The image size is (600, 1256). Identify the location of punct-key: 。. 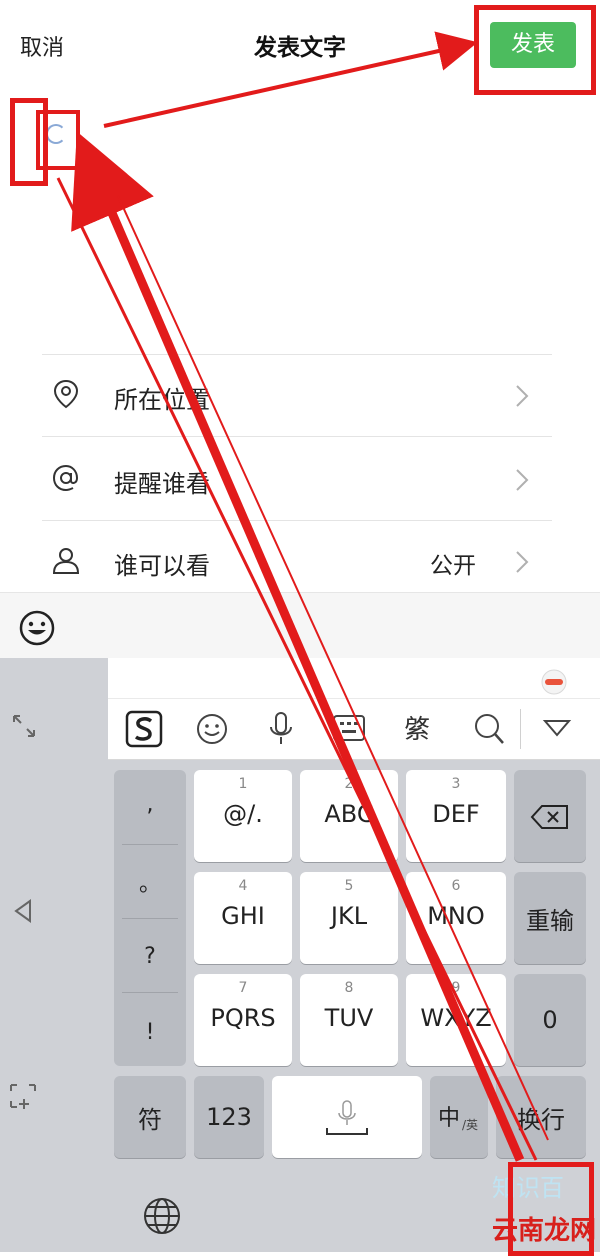
(150, 882).